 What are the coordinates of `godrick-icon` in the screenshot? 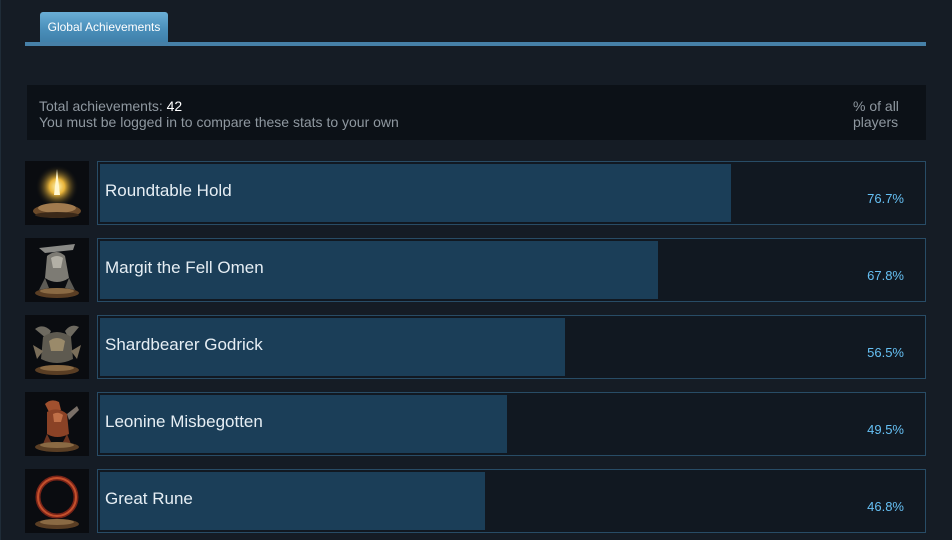 It's located at (57, 347).